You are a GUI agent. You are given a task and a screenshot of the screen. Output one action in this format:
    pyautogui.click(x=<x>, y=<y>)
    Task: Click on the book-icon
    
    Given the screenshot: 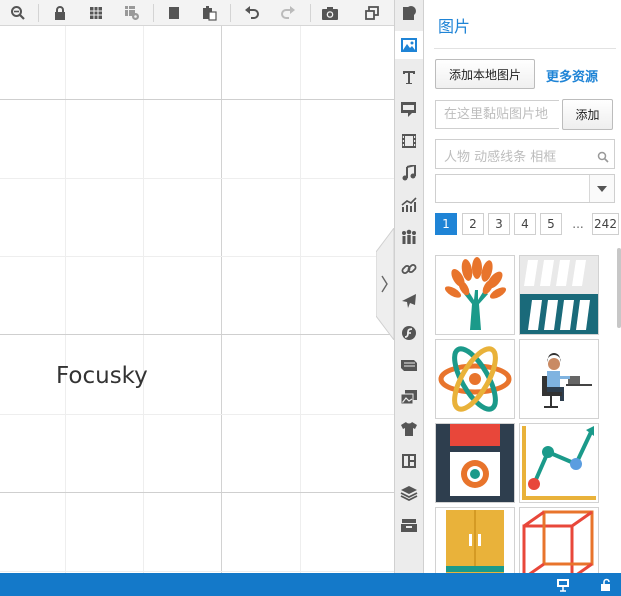 What is the action you would take?
    pyautogui.click(x=409, y=365)
    